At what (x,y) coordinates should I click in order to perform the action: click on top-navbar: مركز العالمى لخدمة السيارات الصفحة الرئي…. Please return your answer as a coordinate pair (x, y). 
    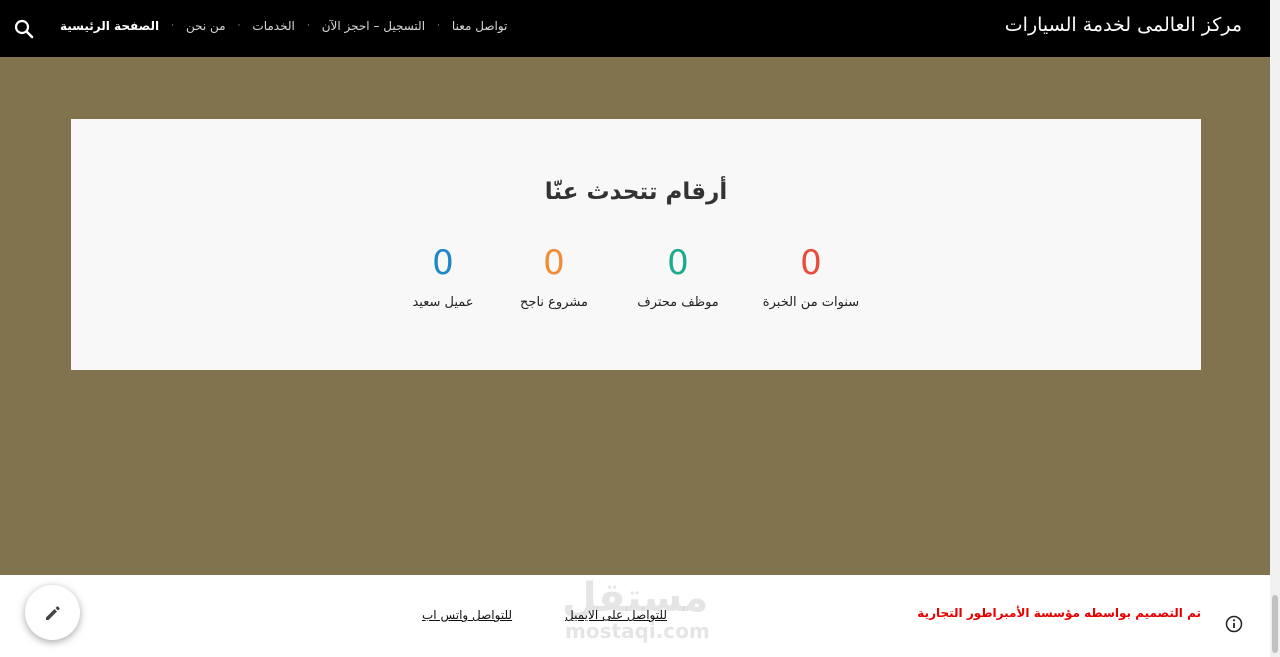
    Looking at the image, I should click on (635, 28).